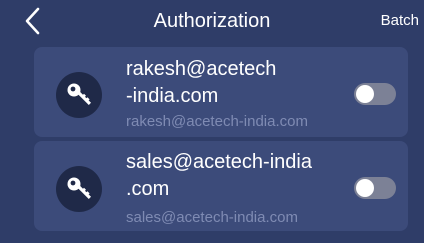 The image size is (424, 243). Describe the element at coordinates (242, 176) in the screenshot. I see `account-name: sales@acetech-india .com` at that location.